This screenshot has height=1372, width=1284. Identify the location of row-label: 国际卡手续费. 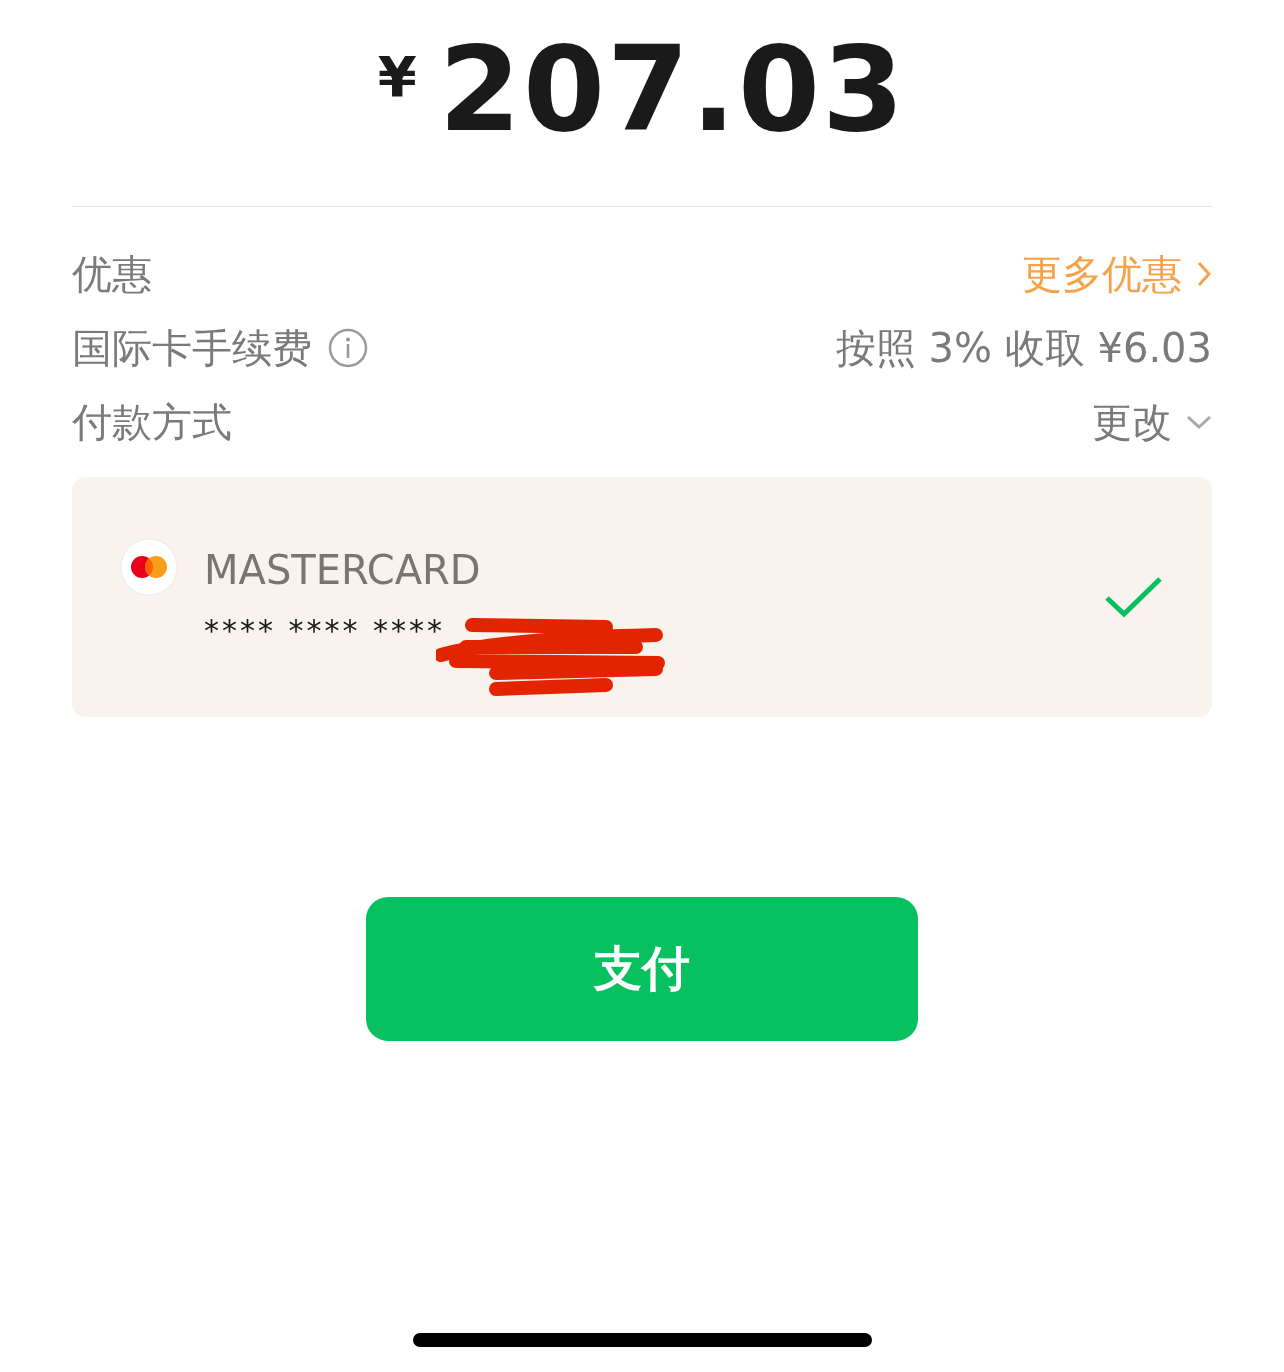
(192, 348).